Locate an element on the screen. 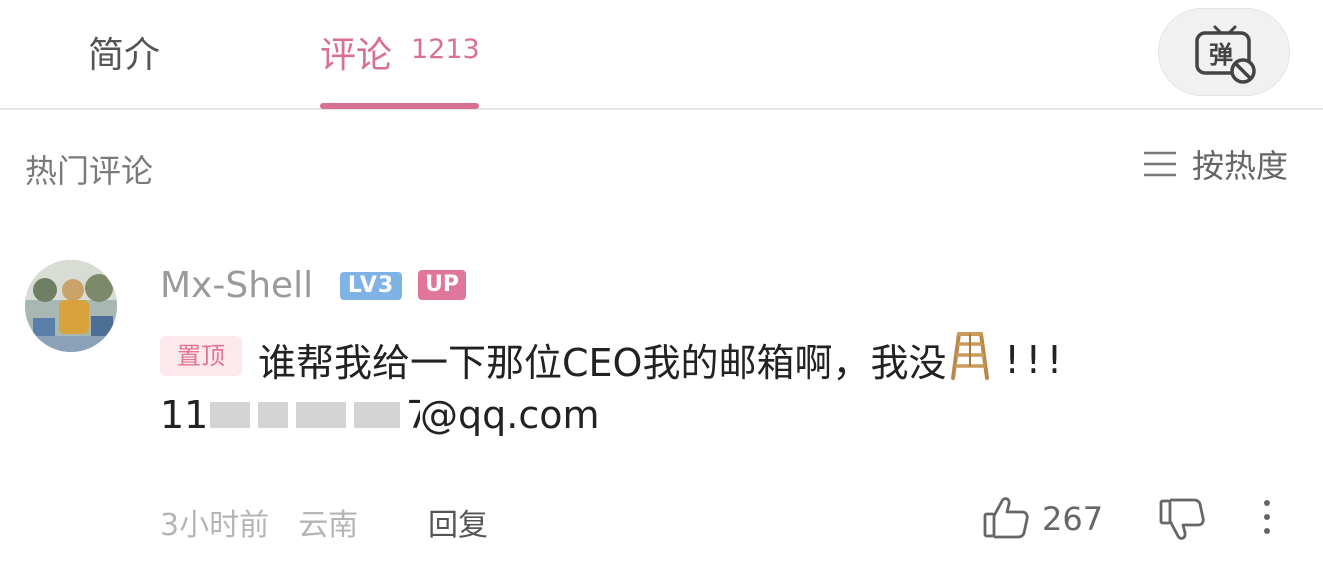 This screenshot has height=568, width=1323. thumb-down-icon is located at coordinates (1182, 519).